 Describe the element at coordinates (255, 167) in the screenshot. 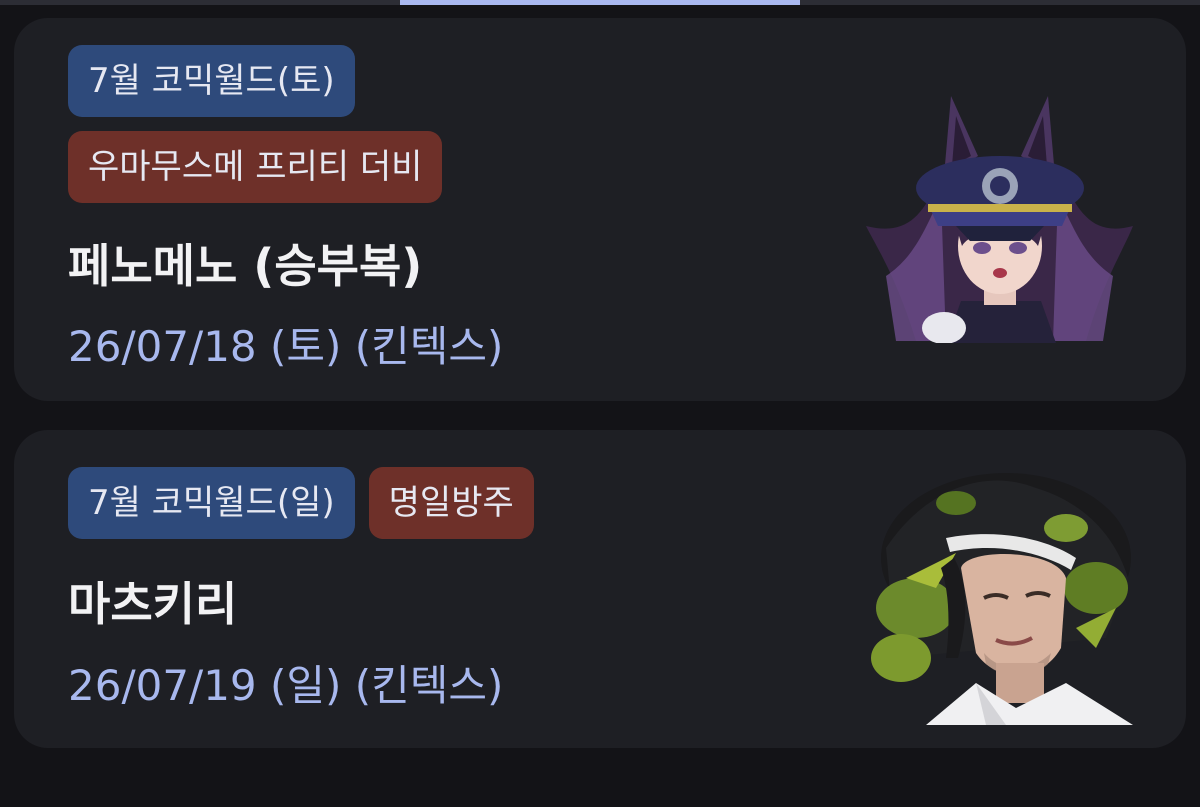

I see `series-tag: 우마무스메 프리티 더비` at that location.